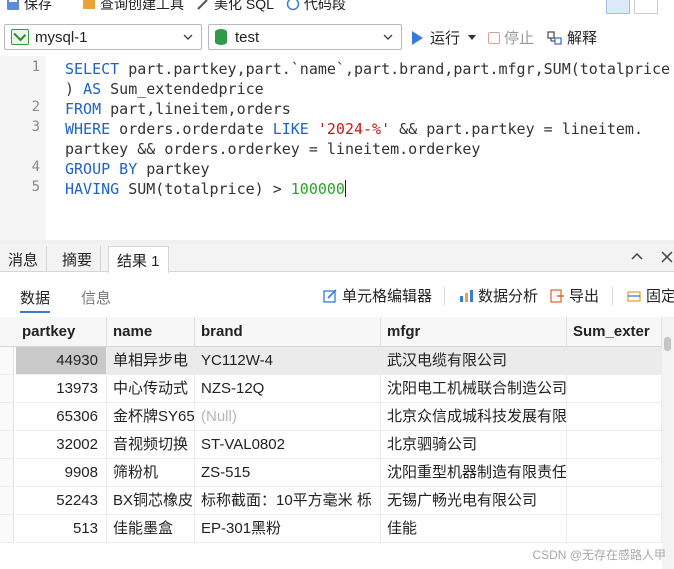  Describe the element at coordinates (472, 37) in the screenshot. I see `caret-down-icon` at that location.